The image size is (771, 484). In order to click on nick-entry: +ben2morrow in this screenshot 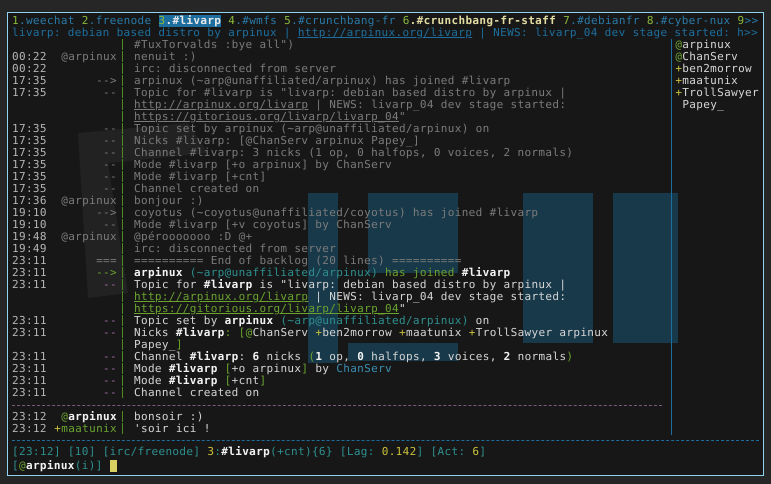, I will do `click(717, 69)`.